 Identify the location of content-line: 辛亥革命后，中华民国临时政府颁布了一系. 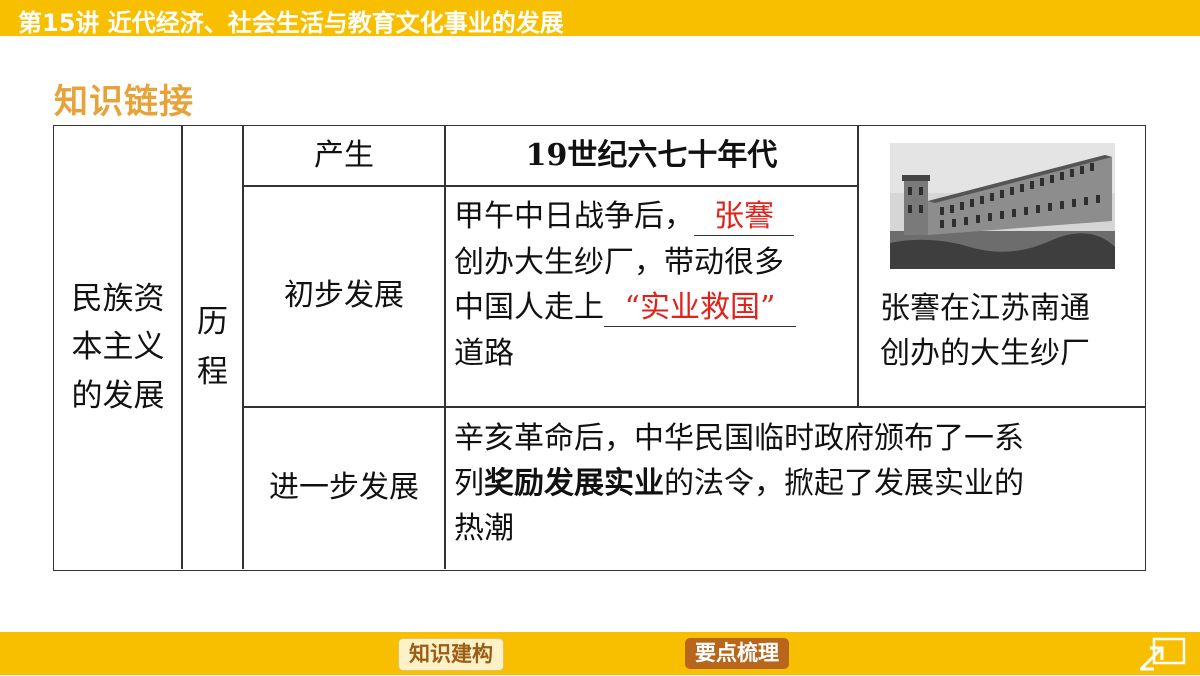
(739, 438).